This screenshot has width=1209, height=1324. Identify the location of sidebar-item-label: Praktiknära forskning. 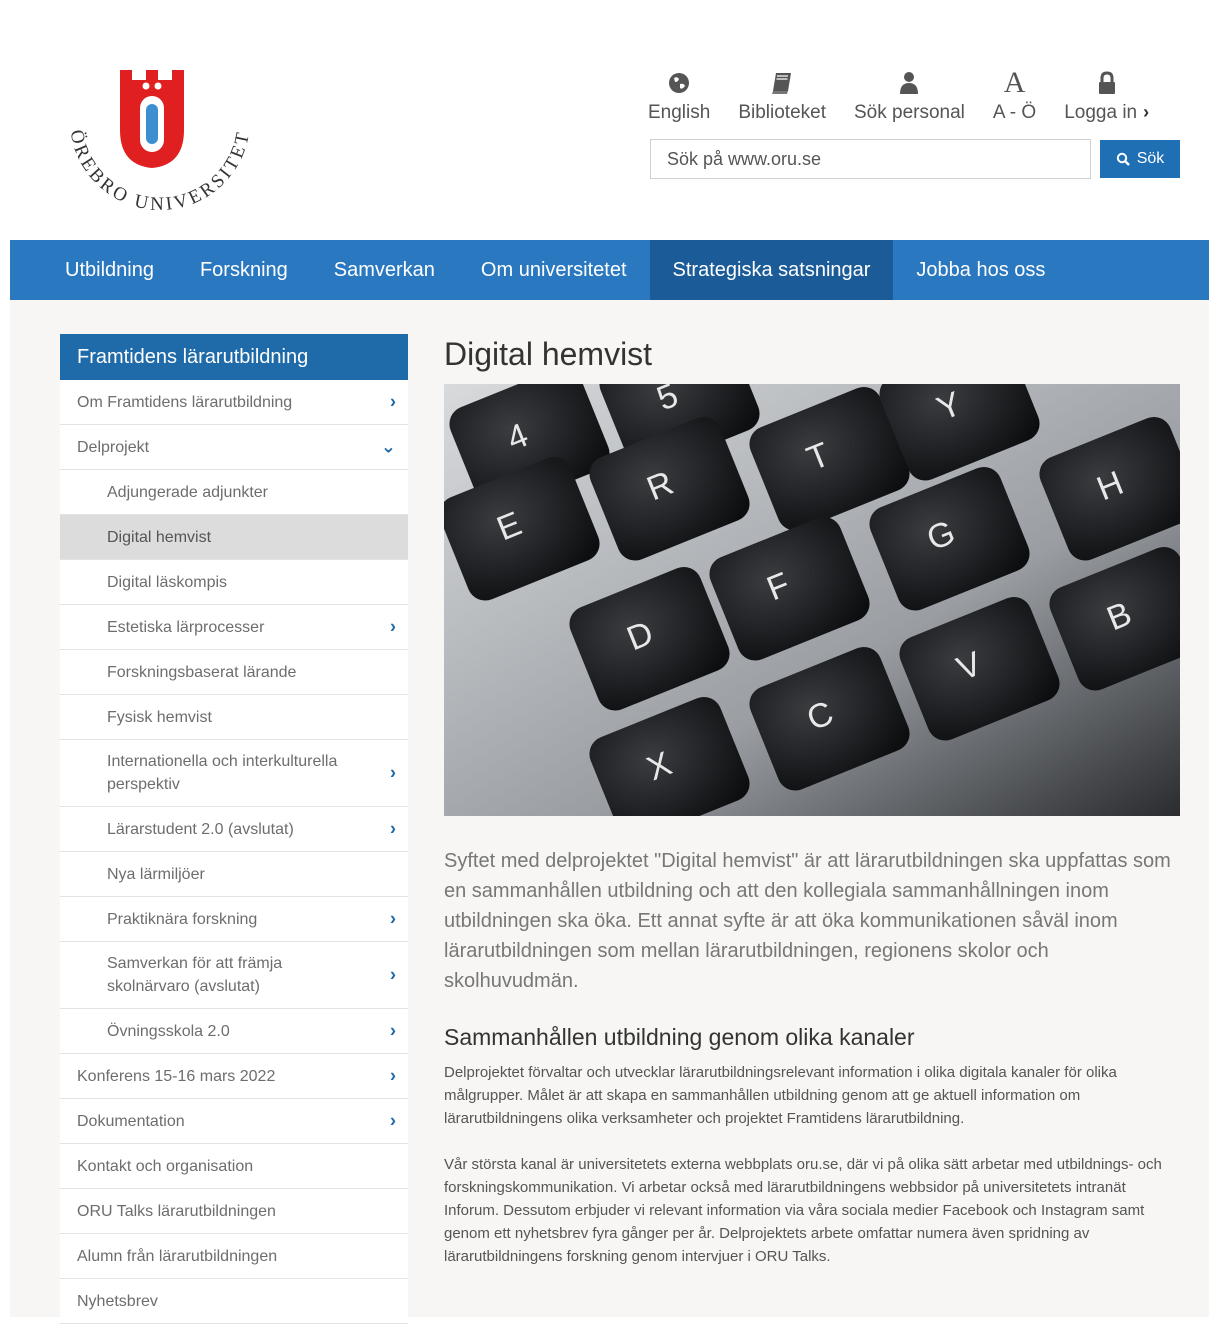
(182, 919).